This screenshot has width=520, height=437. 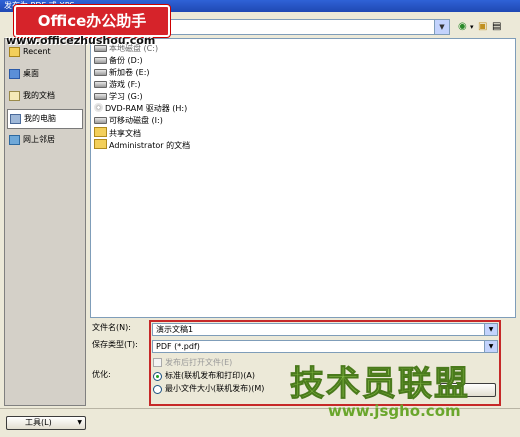 I want to click on tools-button: 工具(L) ▼, so click(x=46, y=423).